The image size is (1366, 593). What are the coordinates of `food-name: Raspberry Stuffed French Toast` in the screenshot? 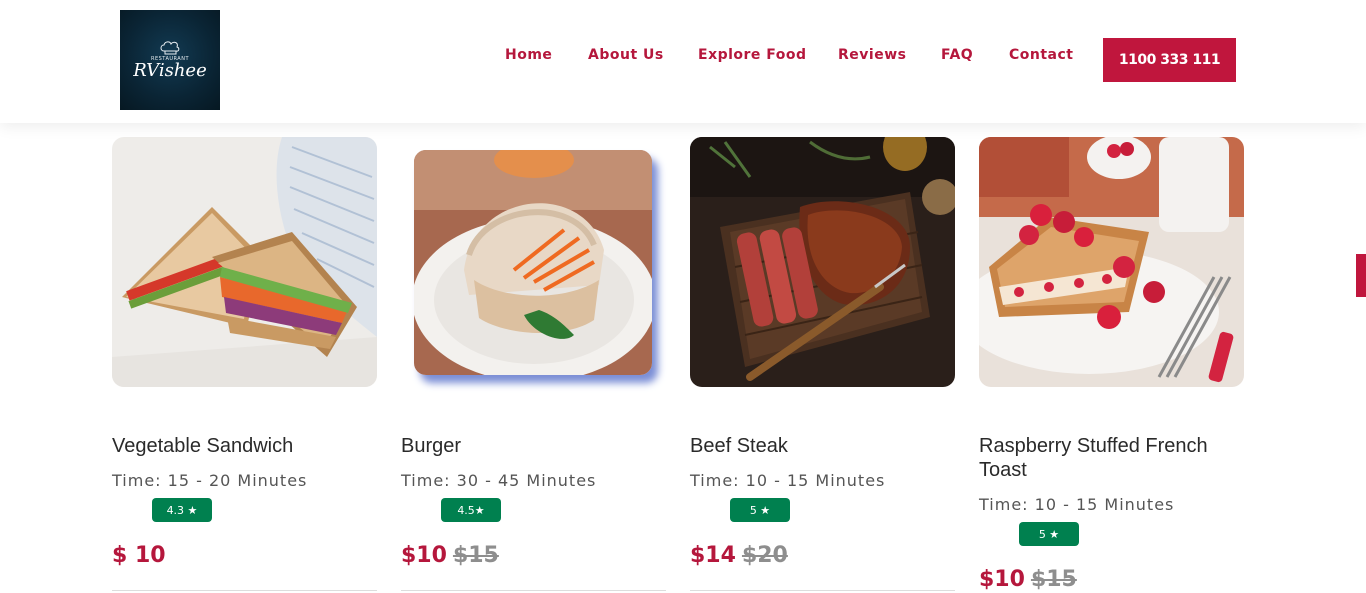 It's located at (1093, 458).